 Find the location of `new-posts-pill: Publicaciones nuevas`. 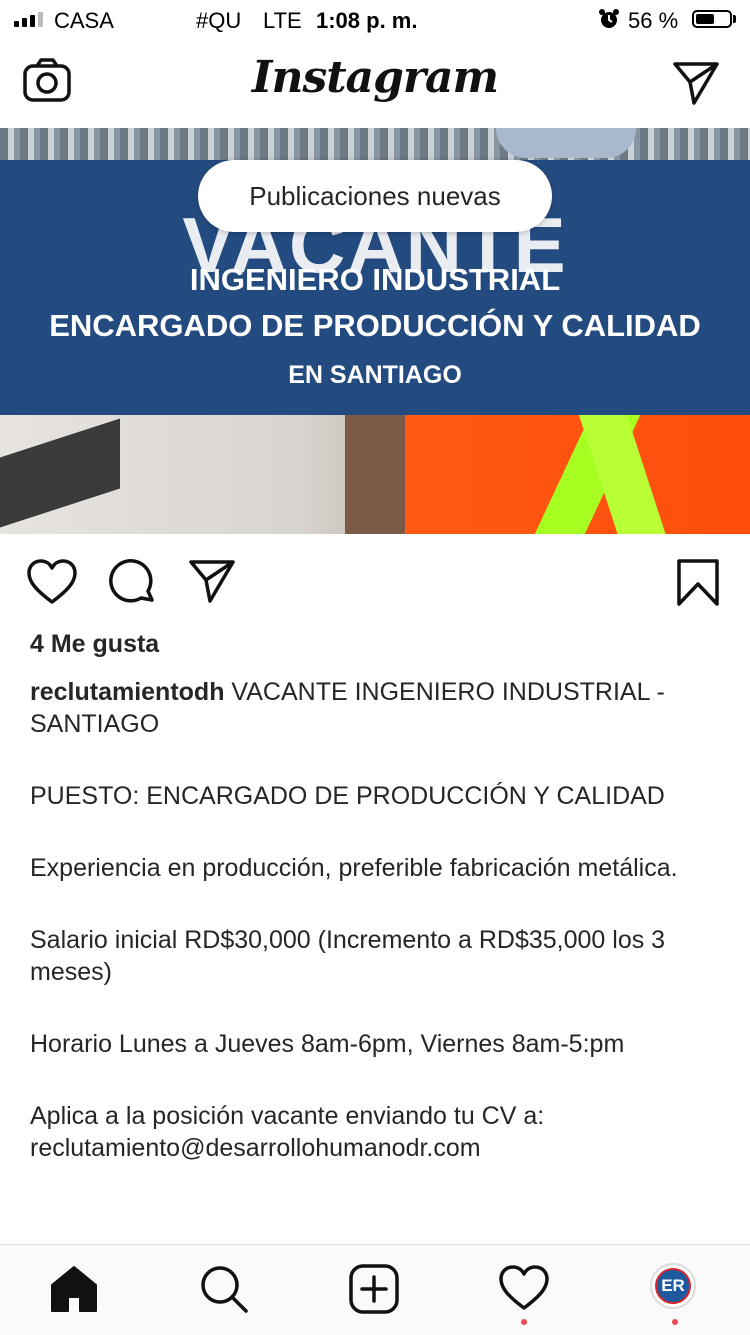

new-posts-pill: Publicaciones nuevas is located at coordinates (375, 196).